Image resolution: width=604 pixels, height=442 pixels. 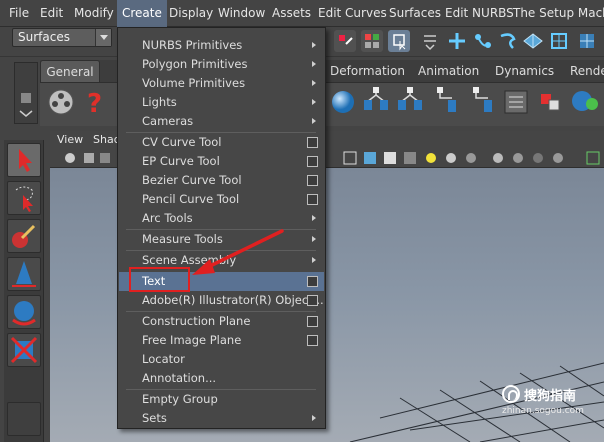 What do you see at coordinates (410, 101) in the screenshot?
I see `ik-handle-icon` at bounding box center [410, 101].